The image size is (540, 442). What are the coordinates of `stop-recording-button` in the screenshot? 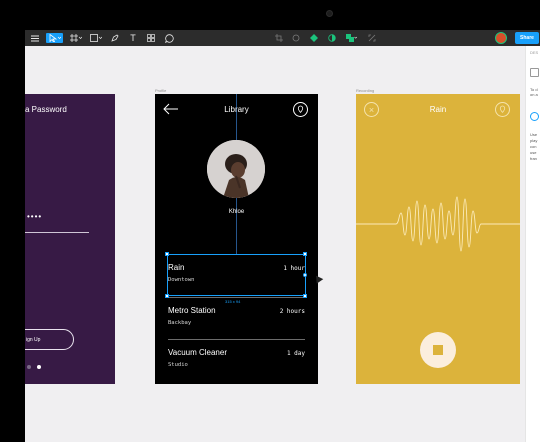 It's located at (438, 350).